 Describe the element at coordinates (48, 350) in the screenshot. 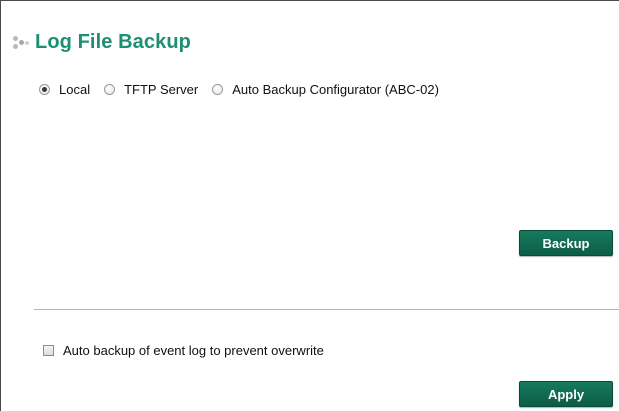

I see `auto-backup-checkbox` at that location.